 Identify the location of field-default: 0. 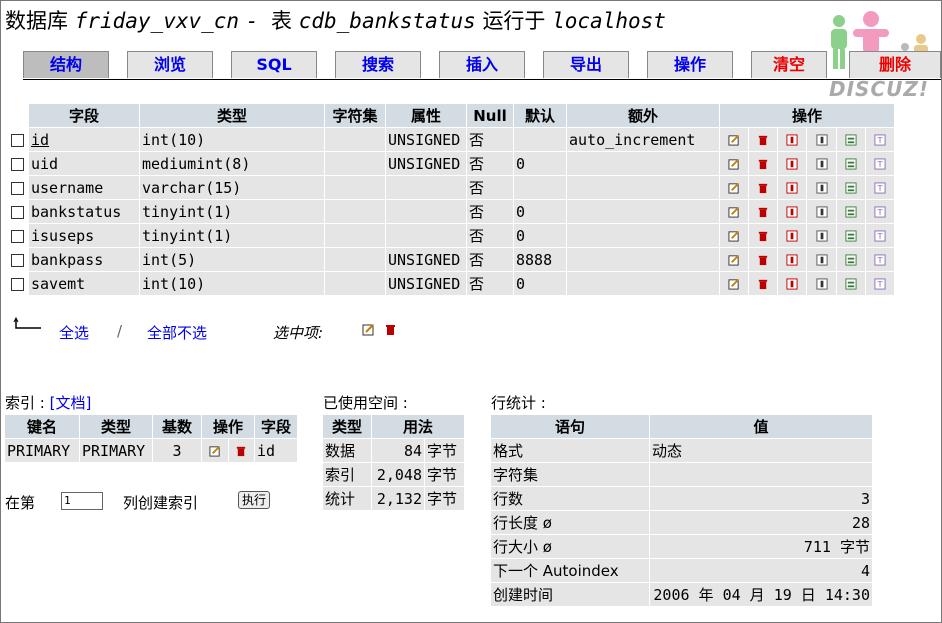
(540, 283).